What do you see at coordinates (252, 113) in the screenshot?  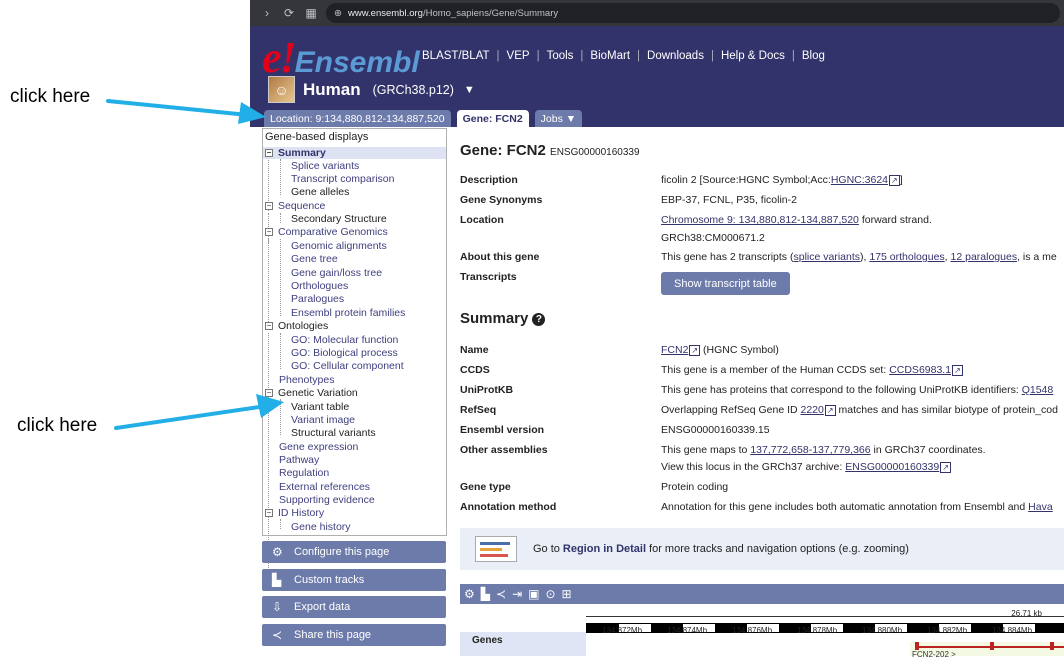 I see `arrow-top-head` at bounding box center [252, 113].